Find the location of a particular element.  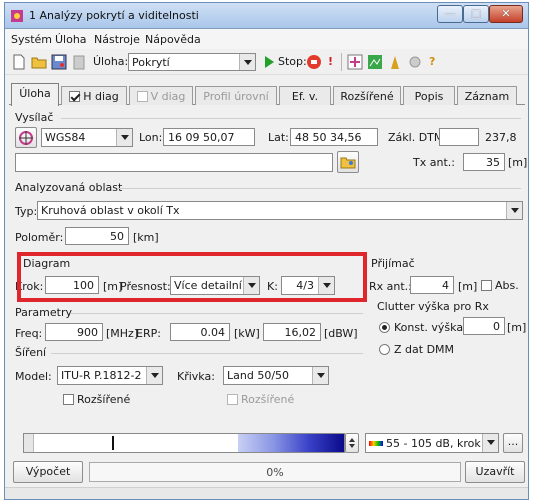

tab-description: Popis is located at coordinates (429, 95).